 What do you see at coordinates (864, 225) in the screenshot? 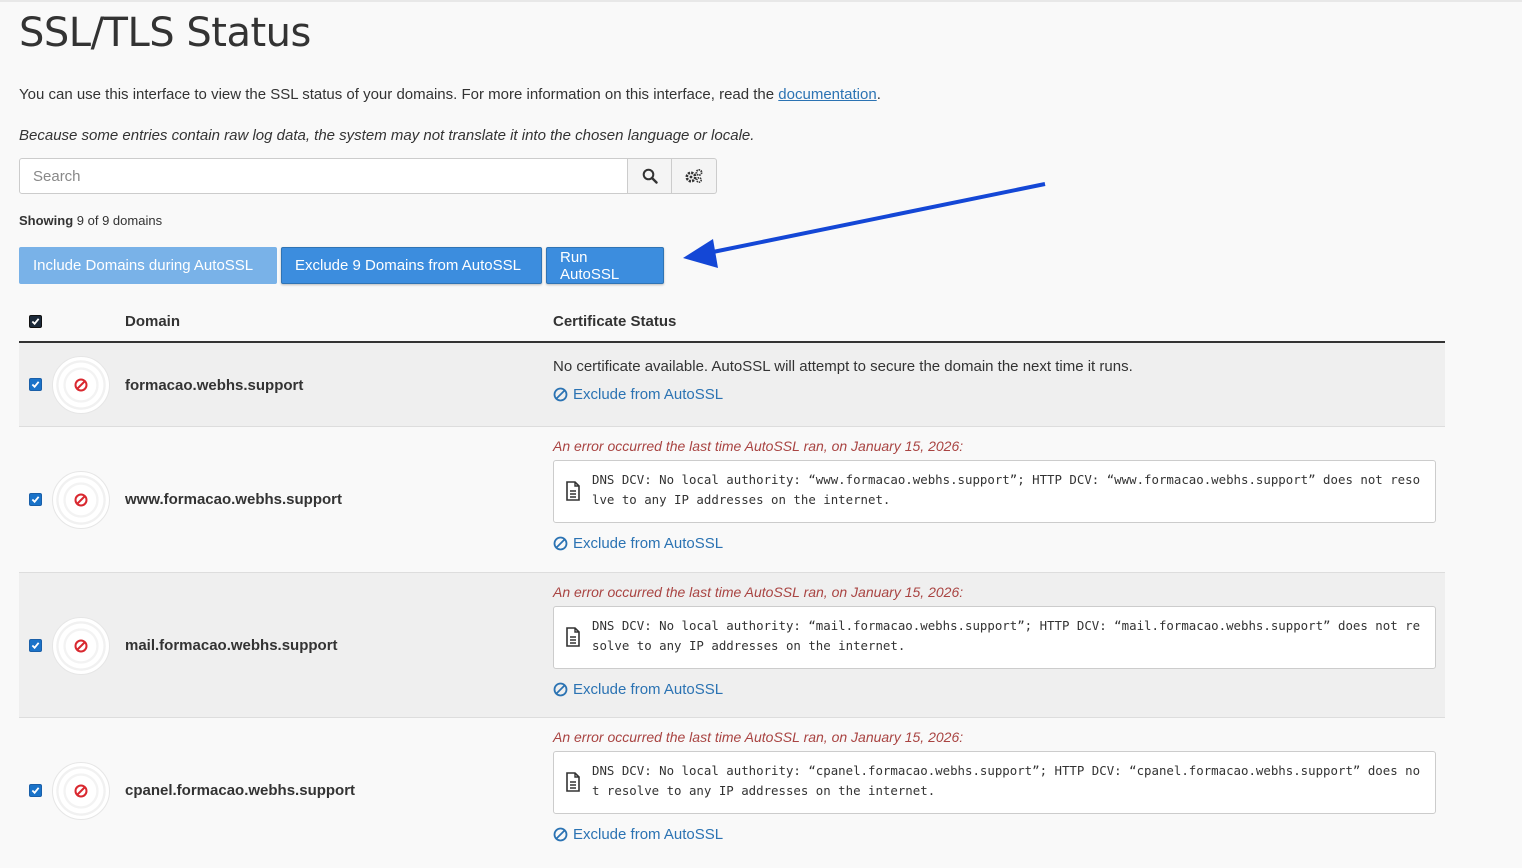
I see `annotation-arrow-icon` at bounding box center [864, 225].